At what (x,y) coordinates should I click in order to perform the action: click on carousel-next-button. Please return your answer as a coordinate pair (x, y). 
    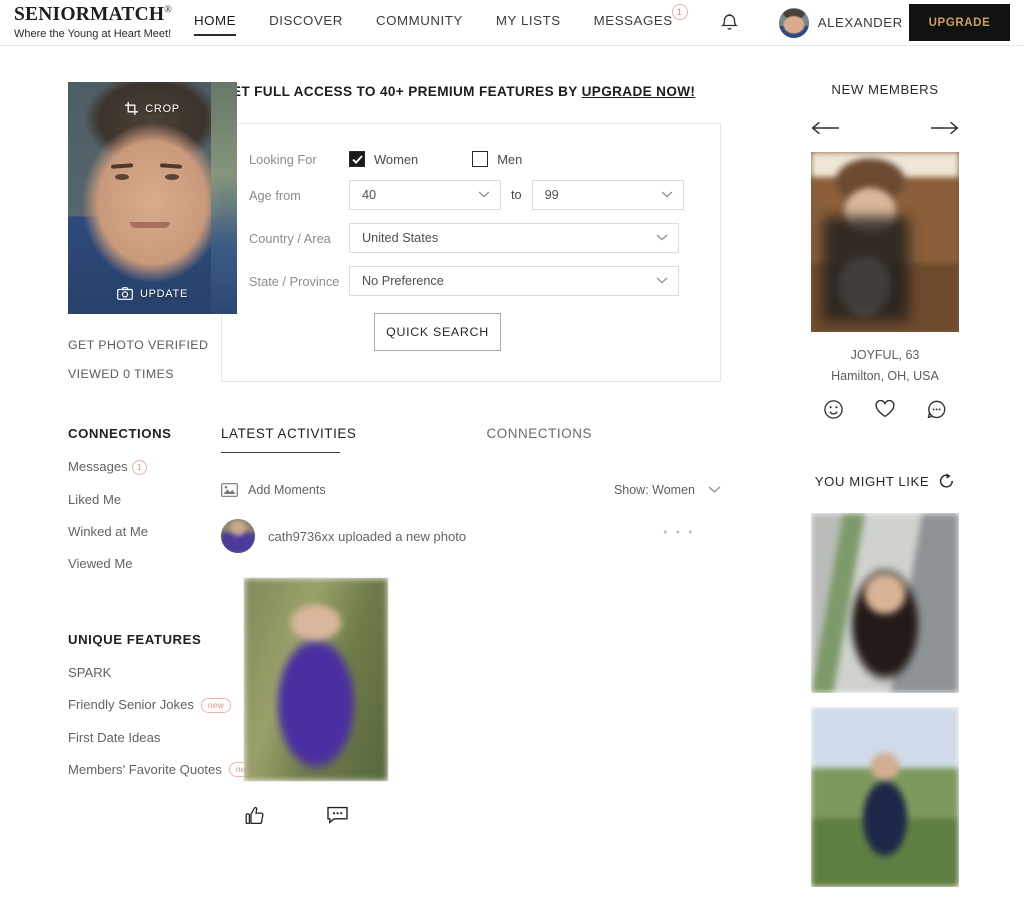
    Looking at the image, I should click on (944, 130).